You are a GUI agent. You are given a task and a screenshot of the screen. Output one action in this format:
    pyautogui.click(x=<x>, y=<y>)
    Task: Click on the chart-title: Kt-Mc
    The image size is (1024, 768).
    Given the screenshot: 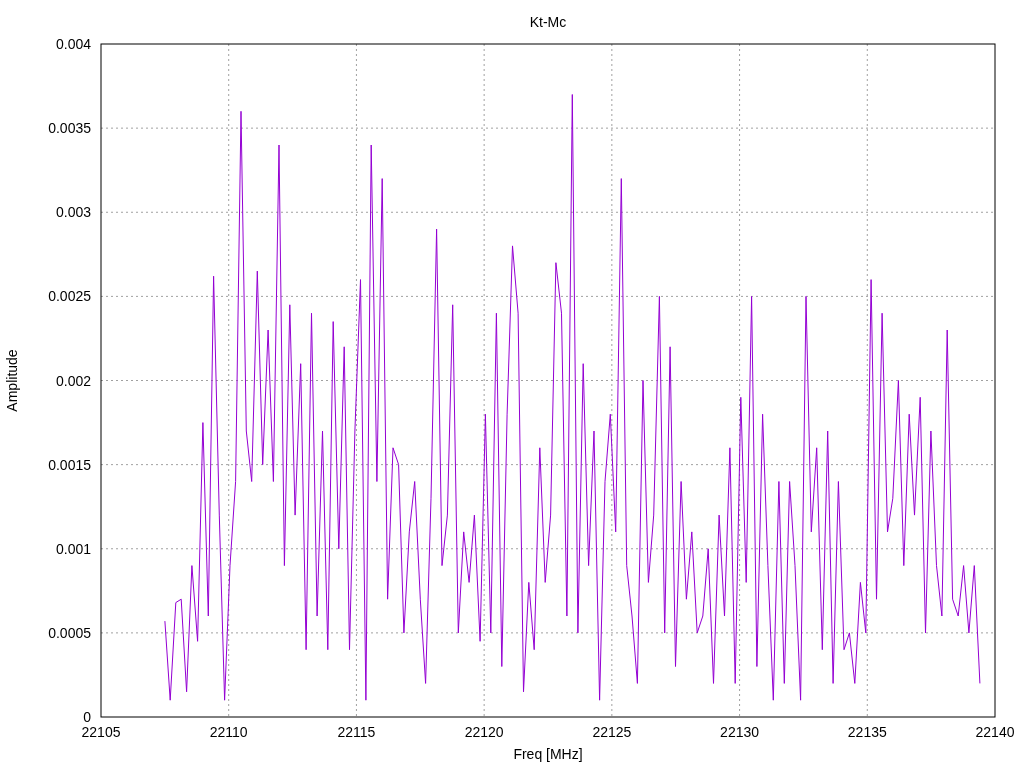 What is the action you would take?
    pyautogui.click(x=548, y=22)
    